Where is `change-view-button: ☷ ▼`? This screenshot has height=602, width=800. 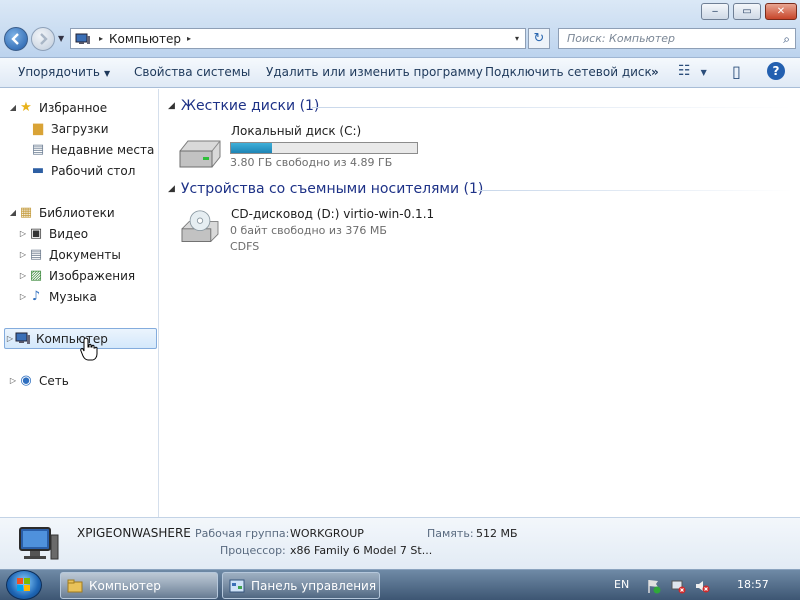 change-view-button: ☷ ▼ is located at coordinates (692, 71).